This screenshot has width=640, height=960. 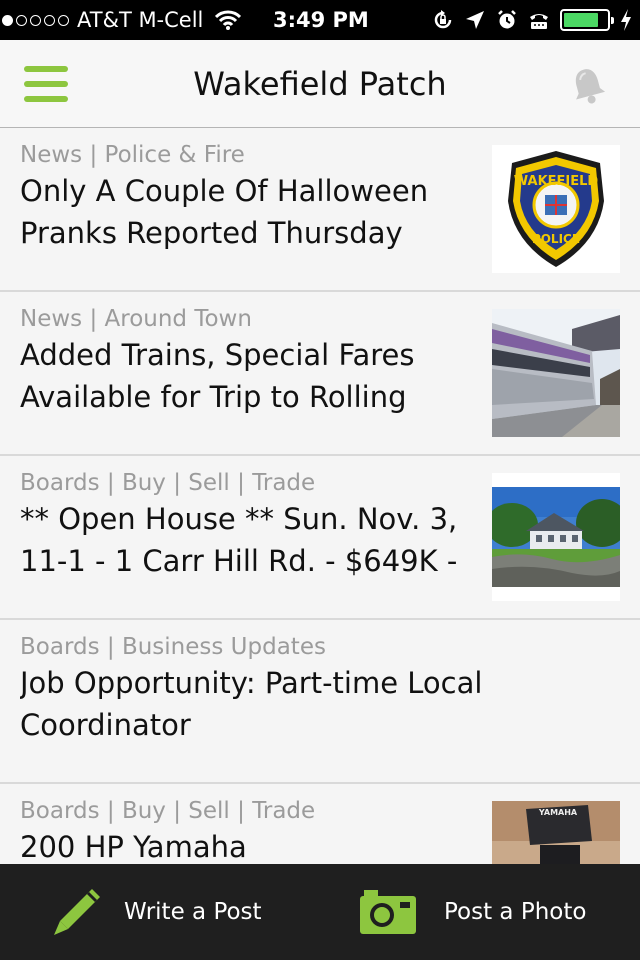 I want to click on feed-item-category: Boards | Business Updates, so click(x=173, y=647).